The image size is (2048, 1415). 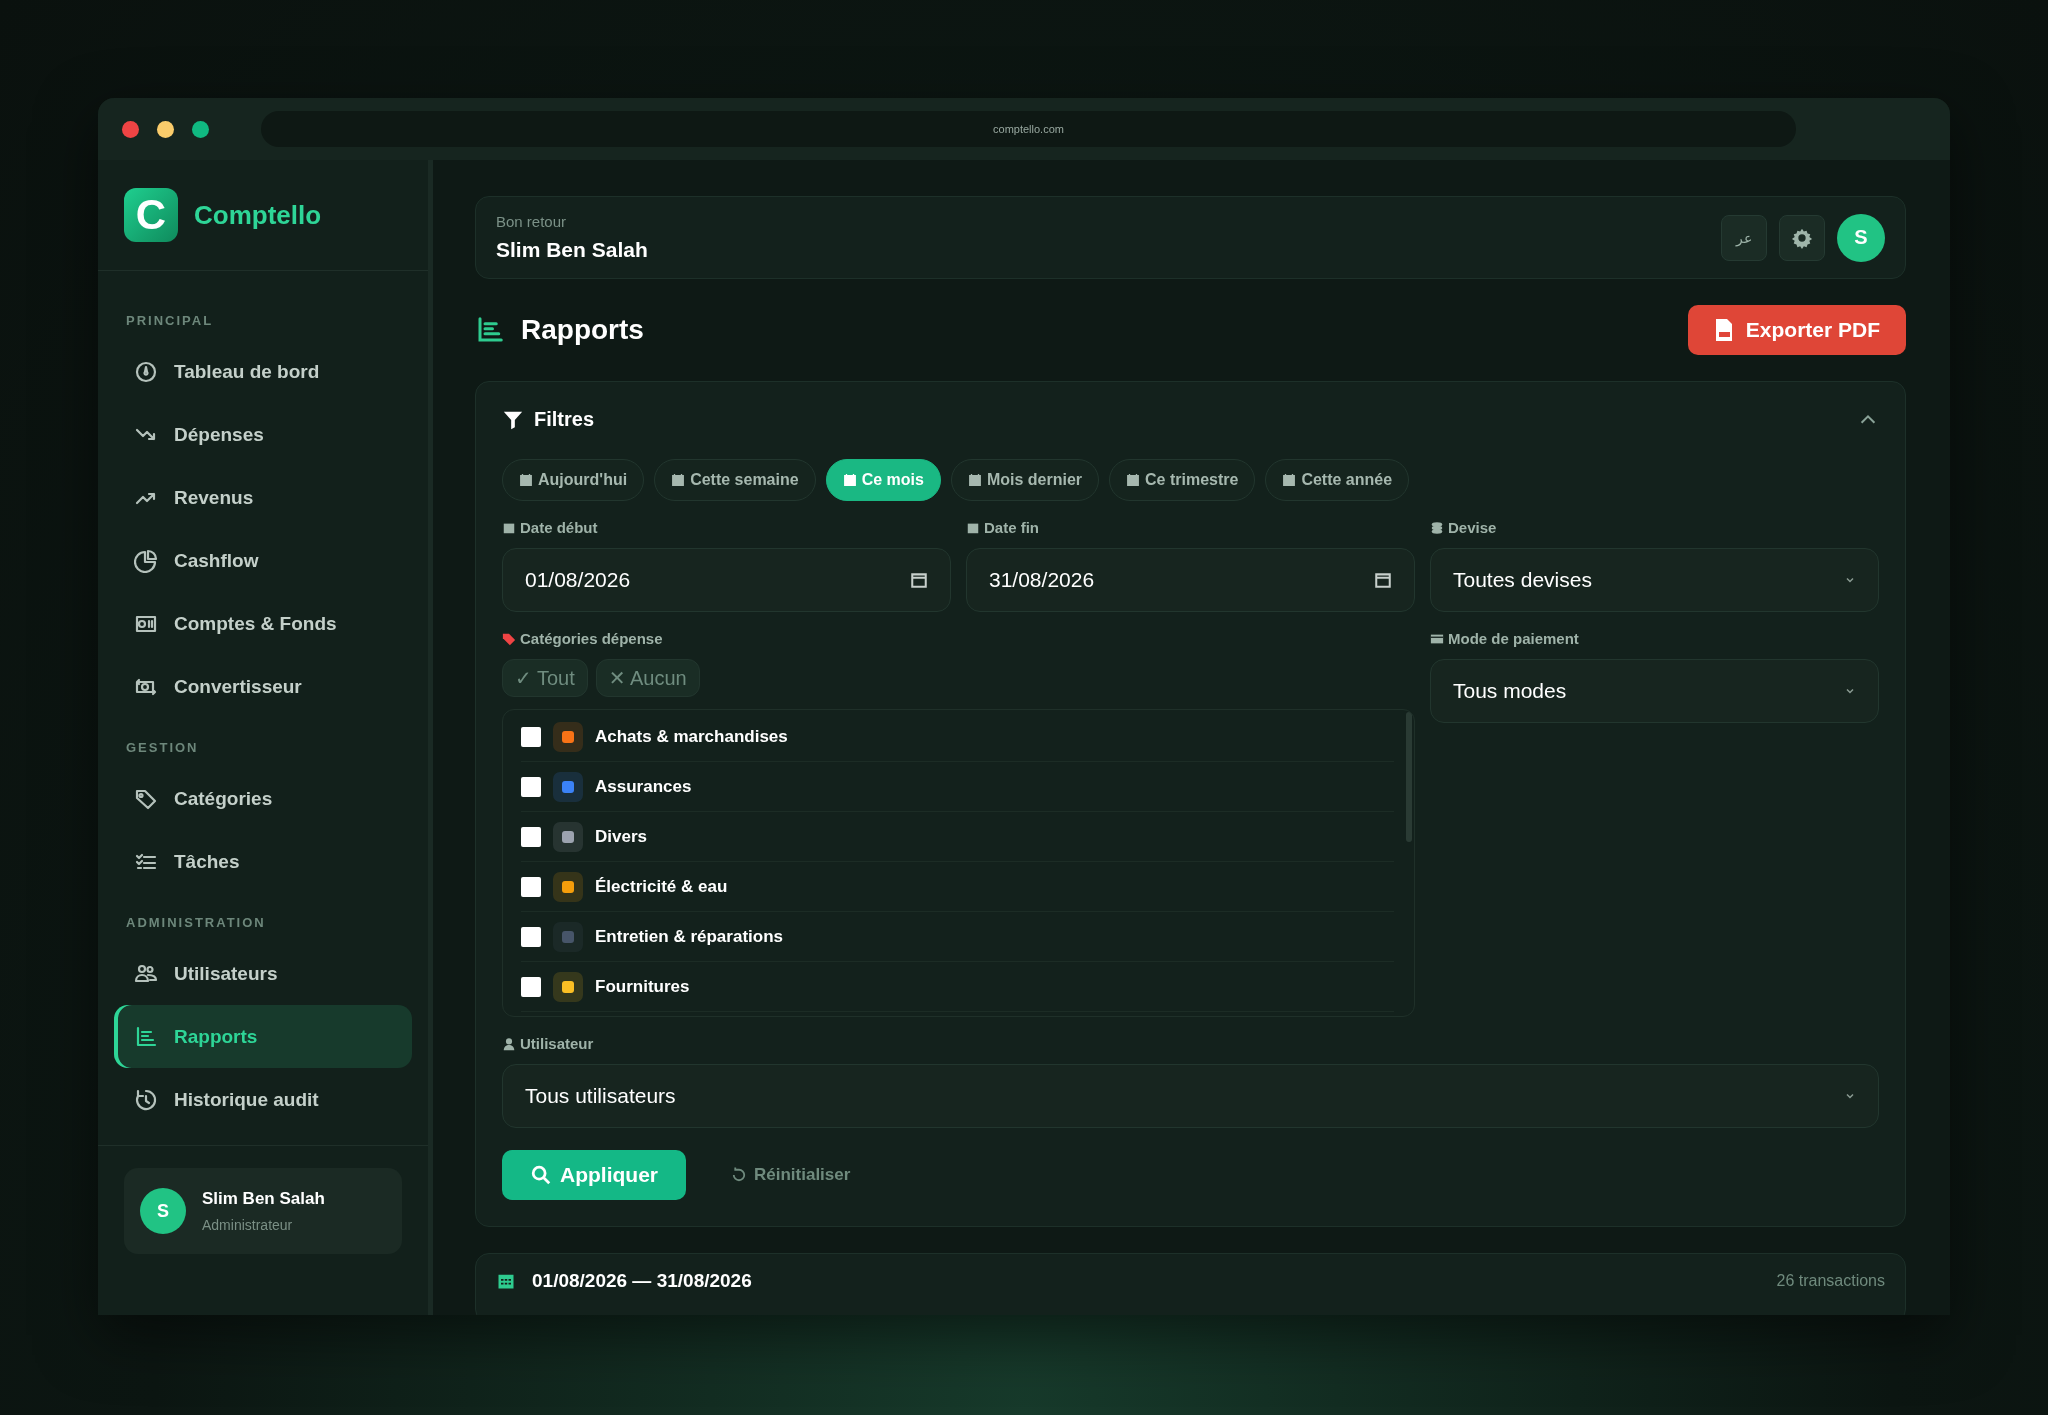 What do you see at coordinates (583, 330) in the screenshot?
I see `page-title: Rapports` at bounding box center [583, 330].